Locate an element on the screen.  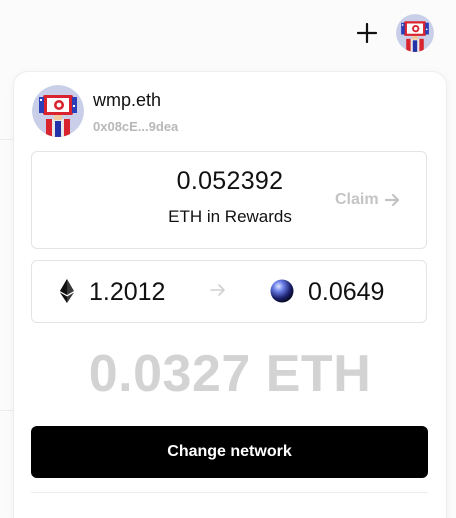
add-button is located at coordinates (367, 33).